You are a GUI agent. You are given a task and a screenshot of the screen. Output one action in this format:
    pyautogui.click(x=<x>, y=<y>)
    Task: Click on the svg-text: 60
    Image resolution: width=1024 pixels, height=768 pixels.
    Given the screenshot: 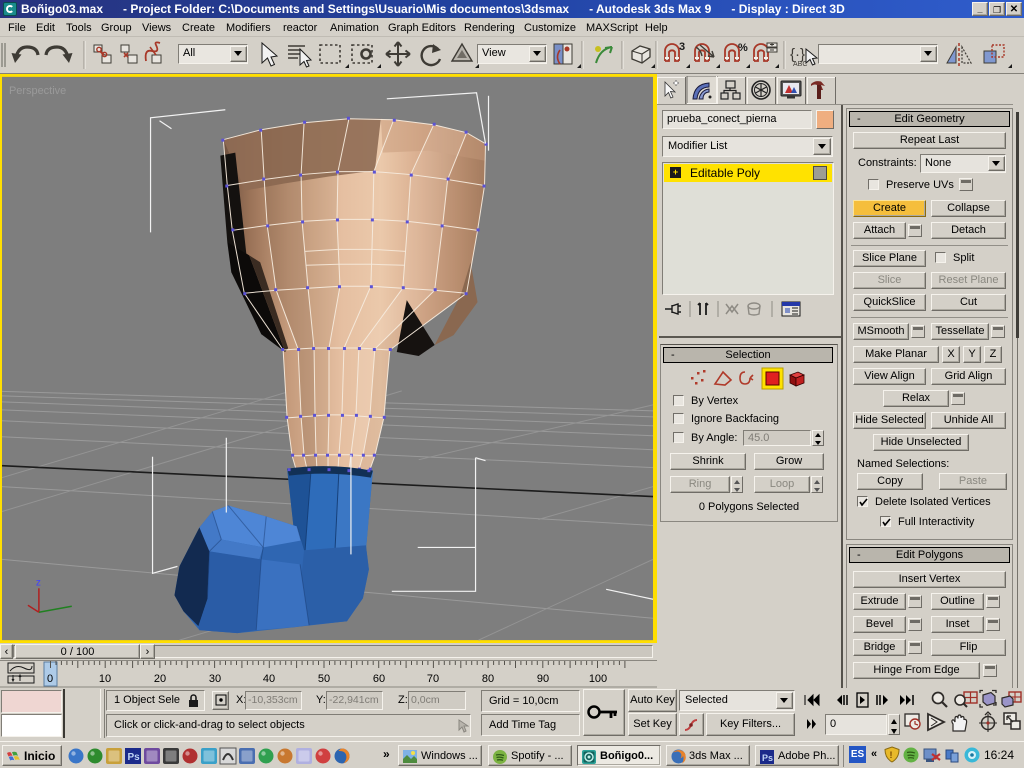 What is the action you would take?
    pyautogui.click(x=379, y=679)
    